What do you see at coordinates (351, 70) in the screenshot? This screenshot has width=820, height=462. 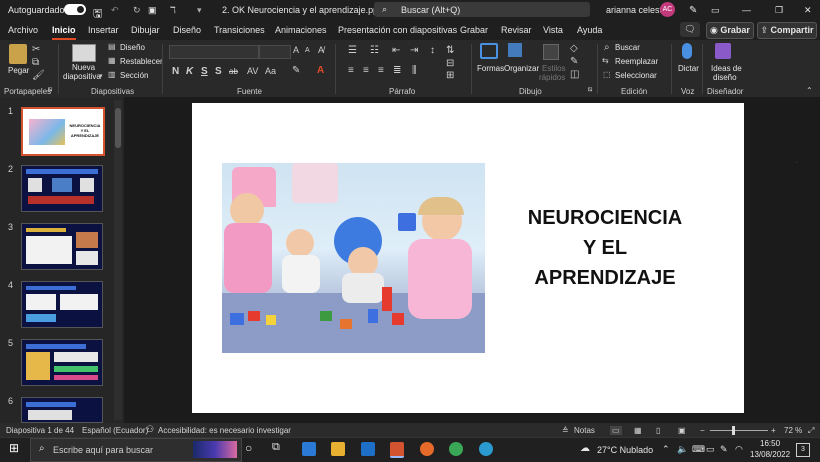 I see `align-left-icon: ≡` at bounding box center [351, 70].